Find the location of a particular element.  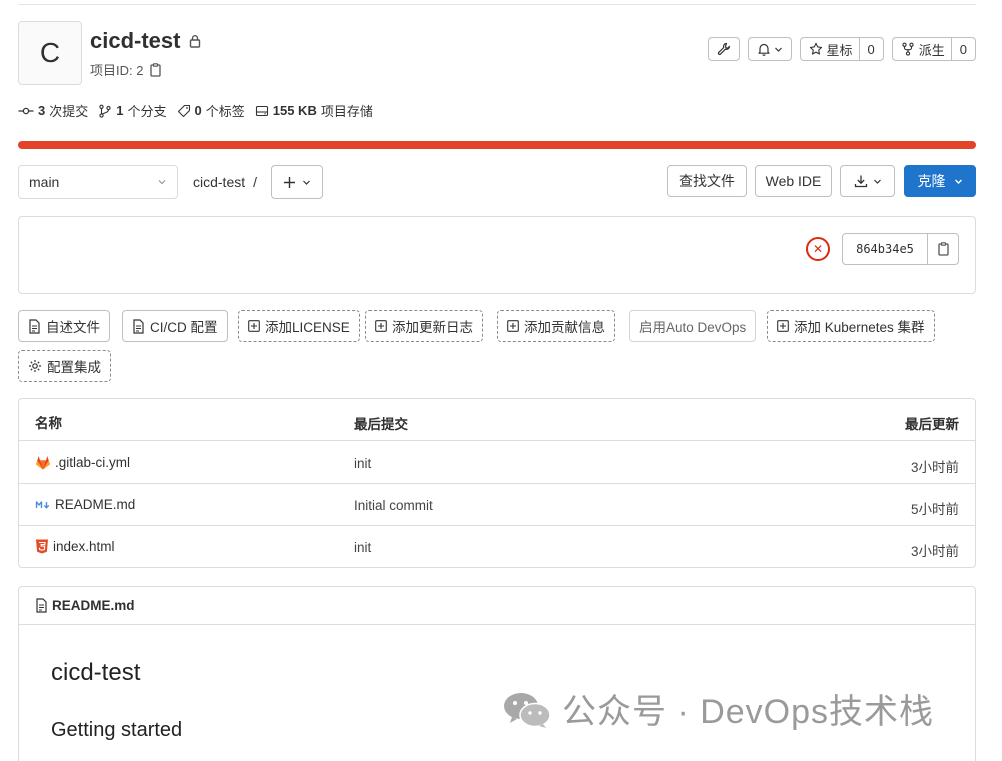

project-id: 项目ID: 2 is located at coordinates (126, 69).